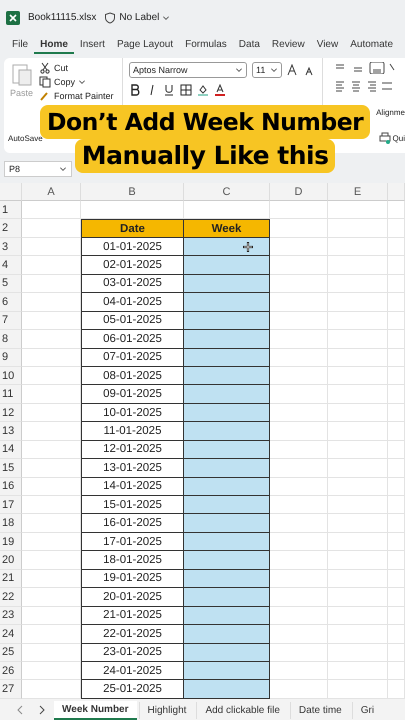 The width and height of the screenshot is (405, 720). What do you see at coordinates (242, 710) in the screenshot?
I see `sheet-tab: Add clickable file` at bounding box center [242, 710].